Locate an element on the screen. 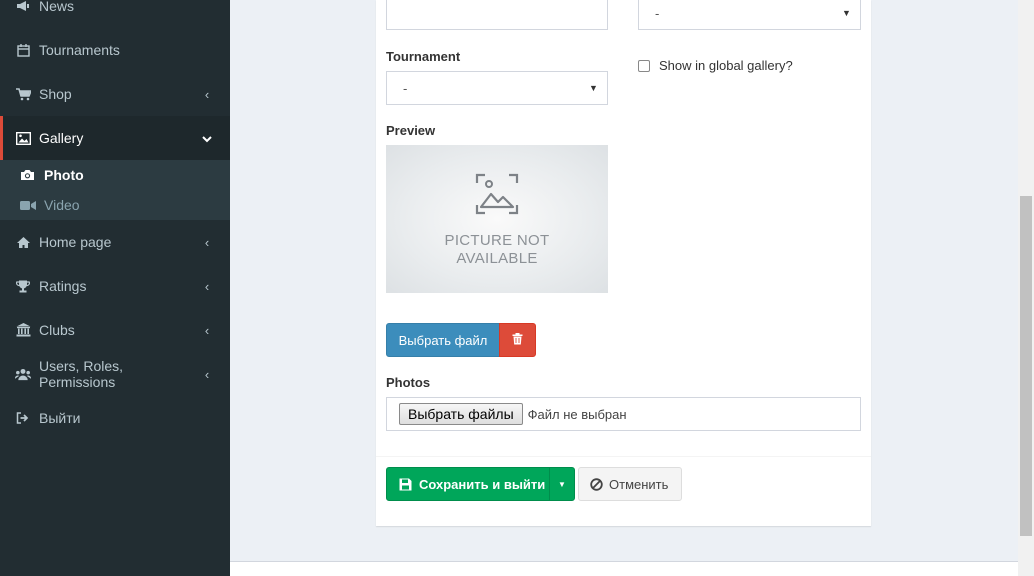  tournament-select-value: - is located at coordinates (405, 88).